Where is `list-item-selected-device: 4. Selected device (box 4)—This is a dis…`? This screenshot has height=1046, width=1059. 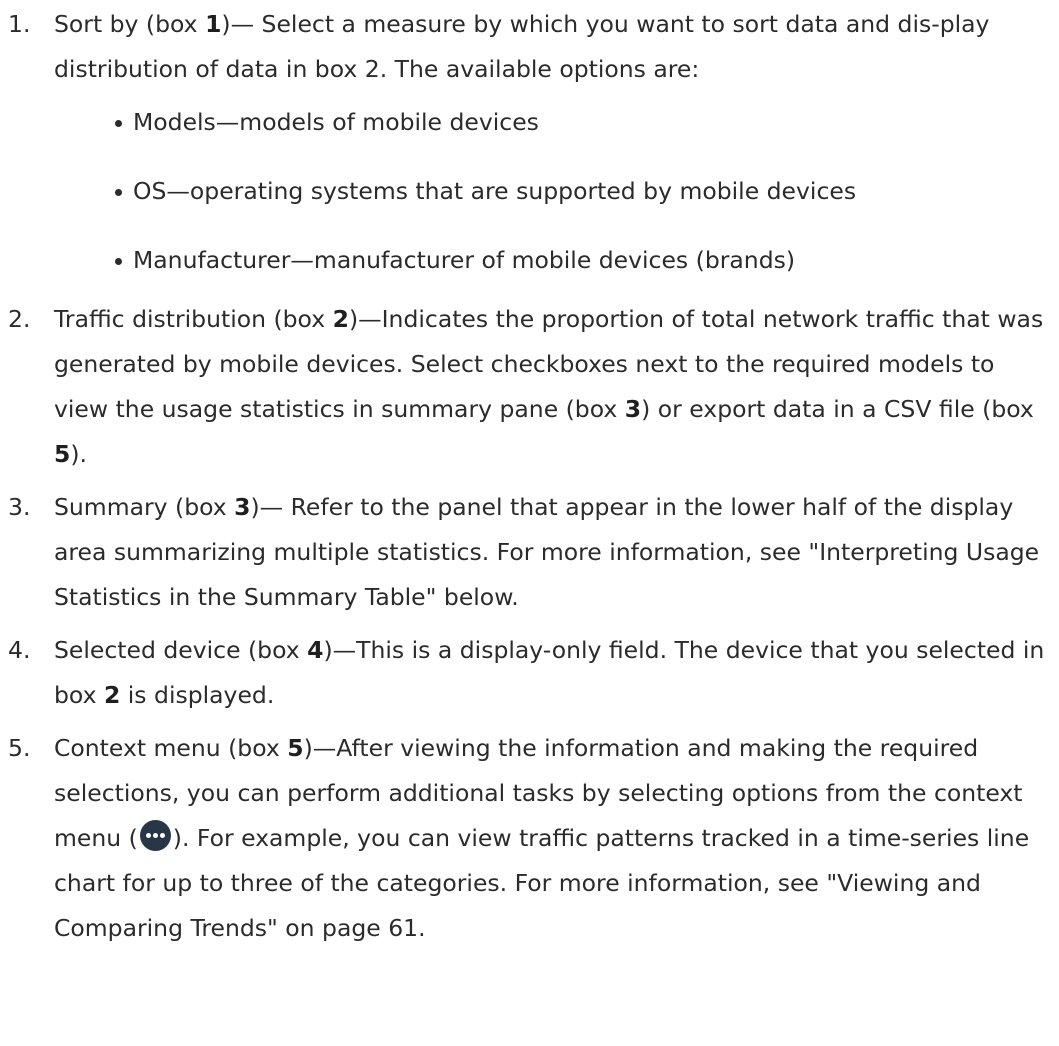
list-item-selected-device: 4. Selected device (box 4)—This is a dis… is located at coordinates (529, 673).